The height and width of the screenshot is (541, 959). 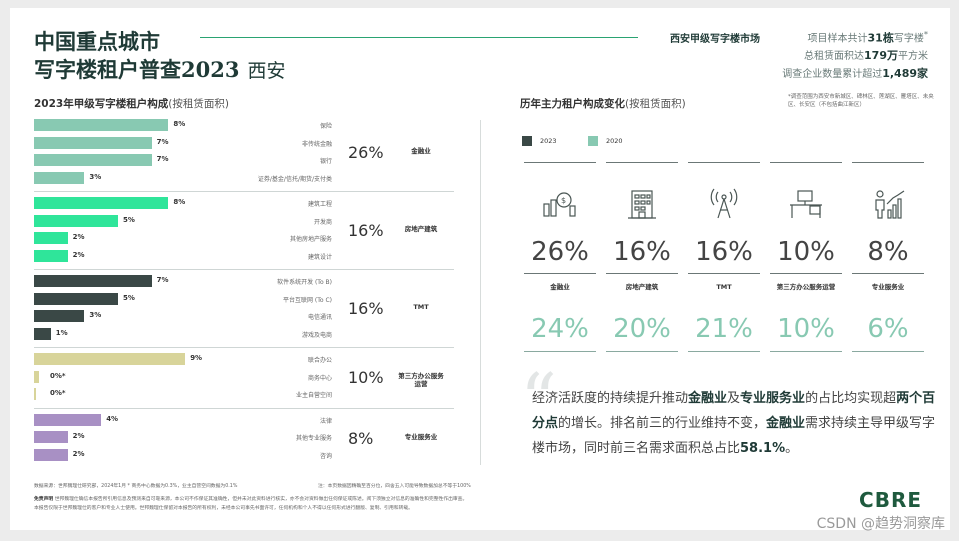 What do you see at coordinates (44, 499) in the screenshot?
I see `disclaimer-label: 免责声明` at bounding box center [44, 499].